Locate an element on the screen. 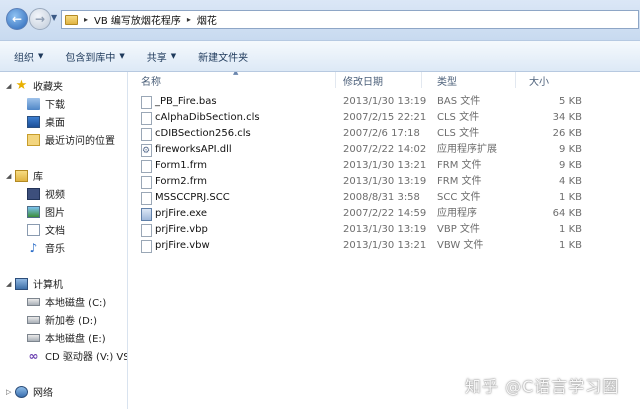 This screenshot has height=409, width=640. file-type: FRM 文件 is located at coordinates (459, 181).